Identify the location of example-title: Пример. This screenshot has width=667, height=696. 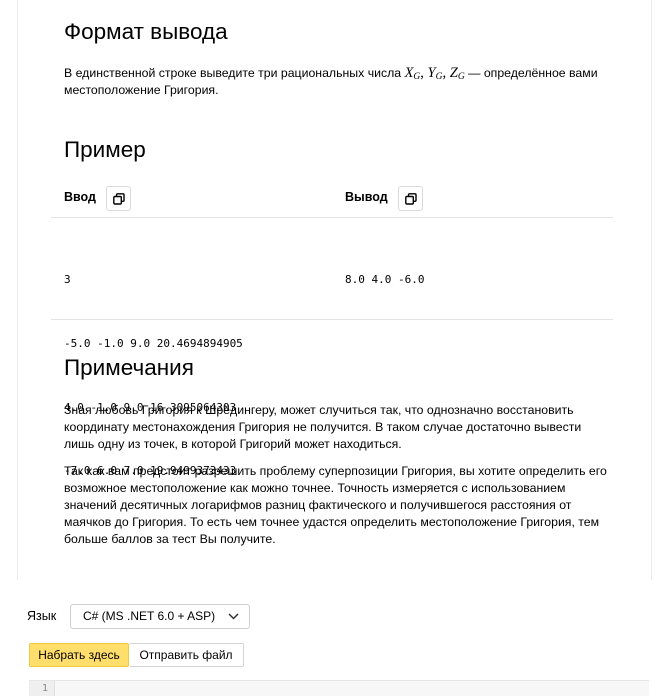
(105, 149).